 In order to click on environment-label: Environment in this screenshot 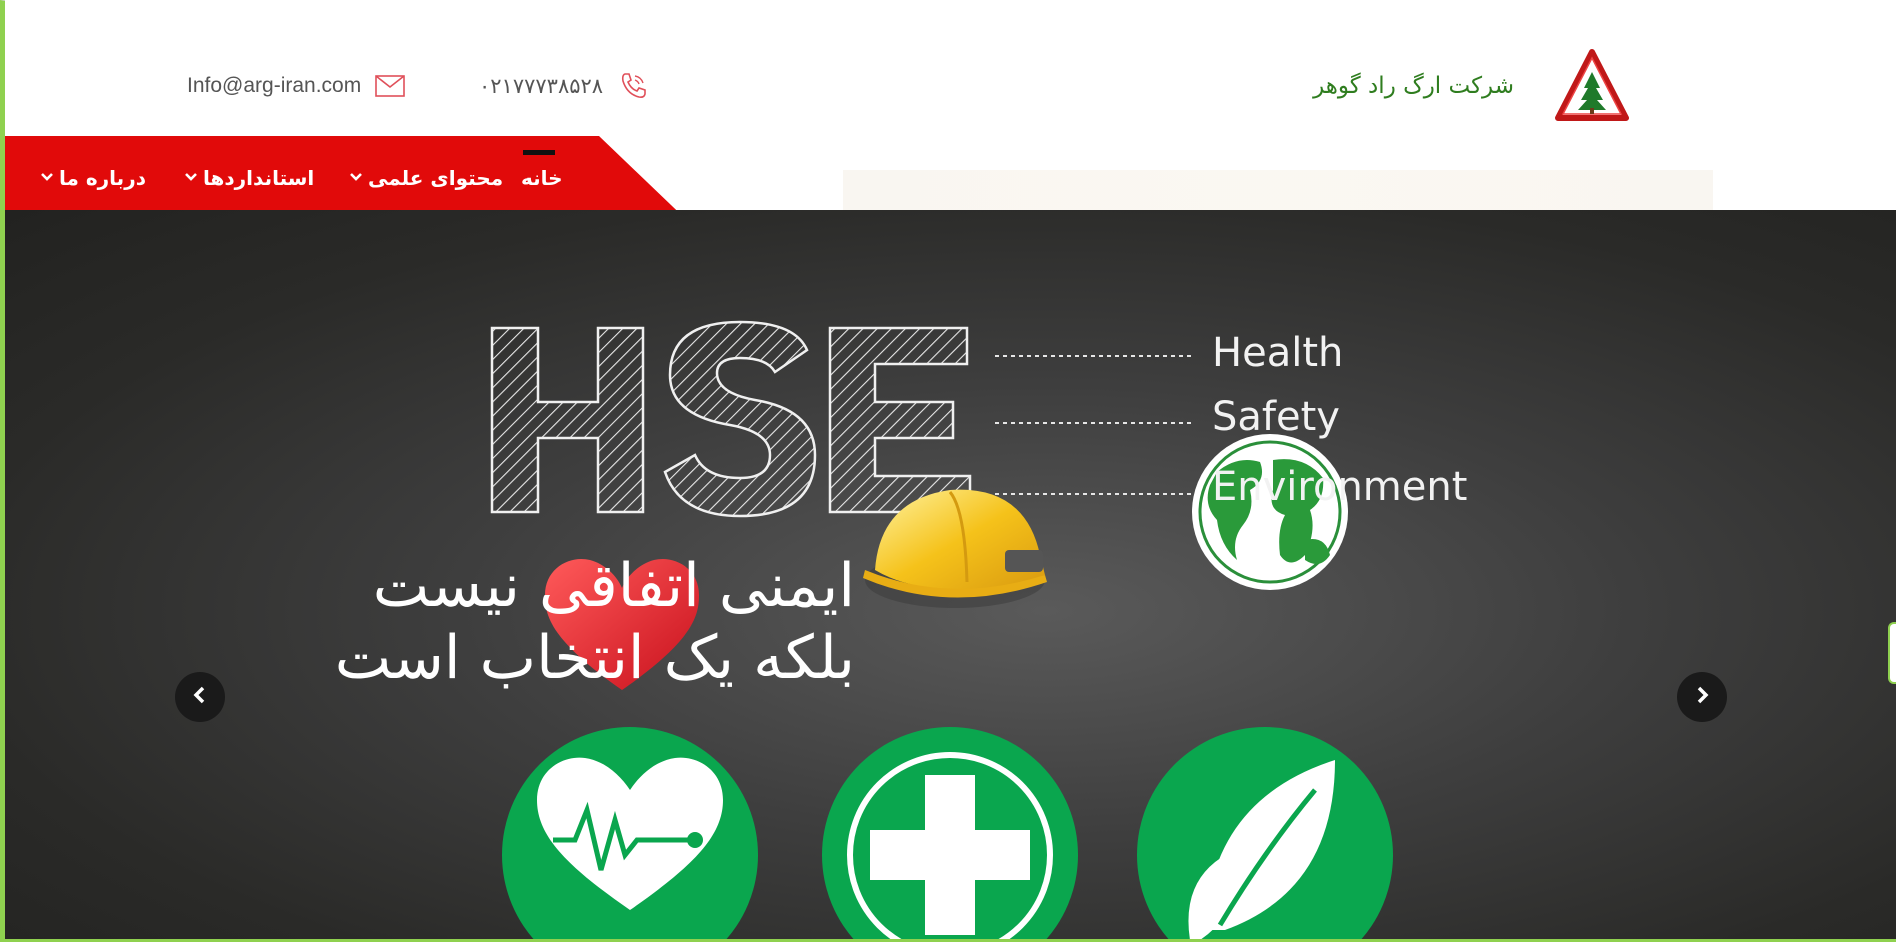, I will do `click(1340, 487)`.